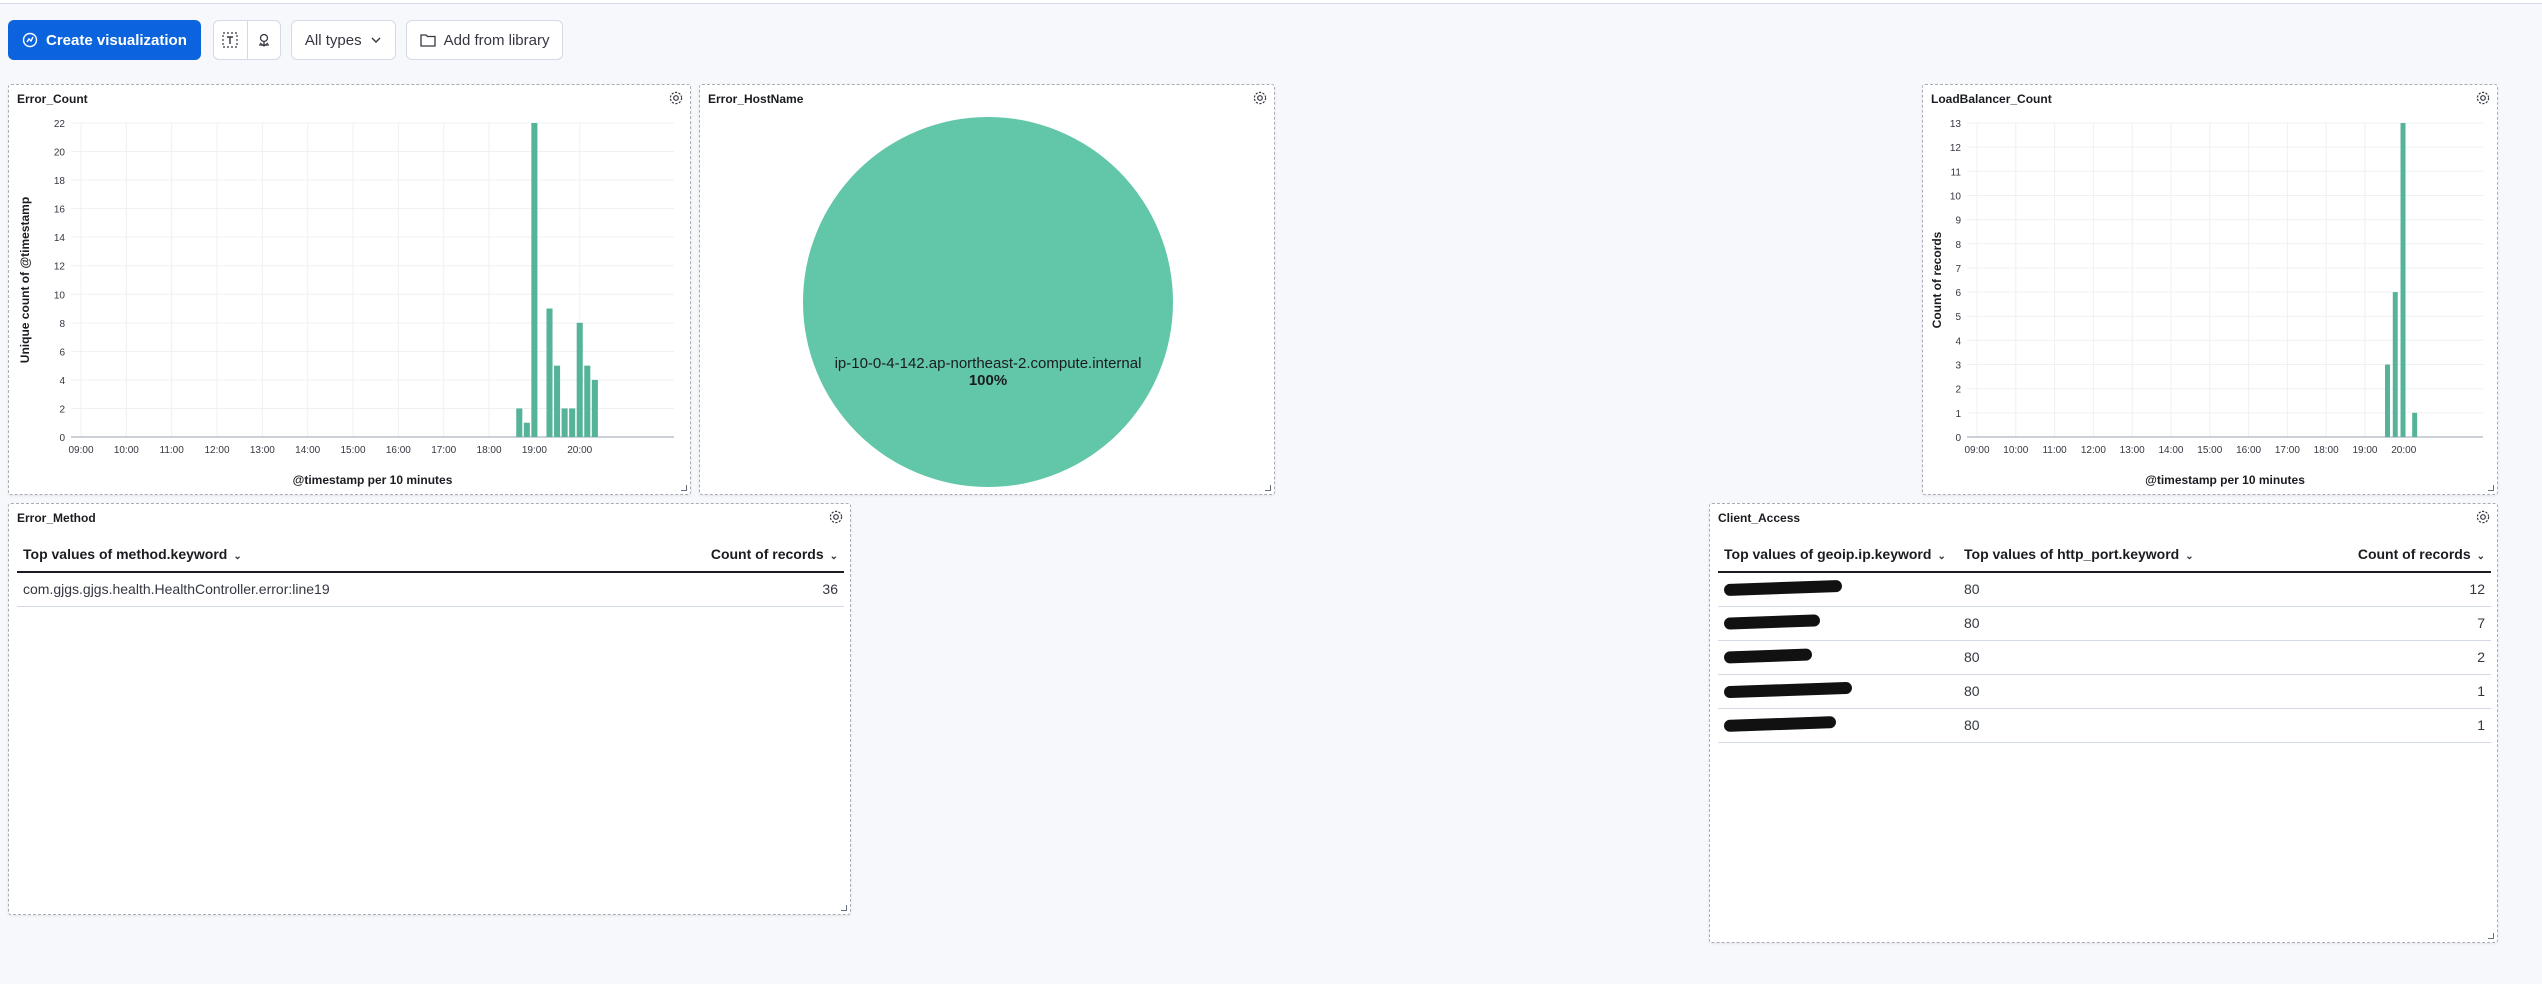  I want to click on slice-percent-label: 100%, so click(988, 380).